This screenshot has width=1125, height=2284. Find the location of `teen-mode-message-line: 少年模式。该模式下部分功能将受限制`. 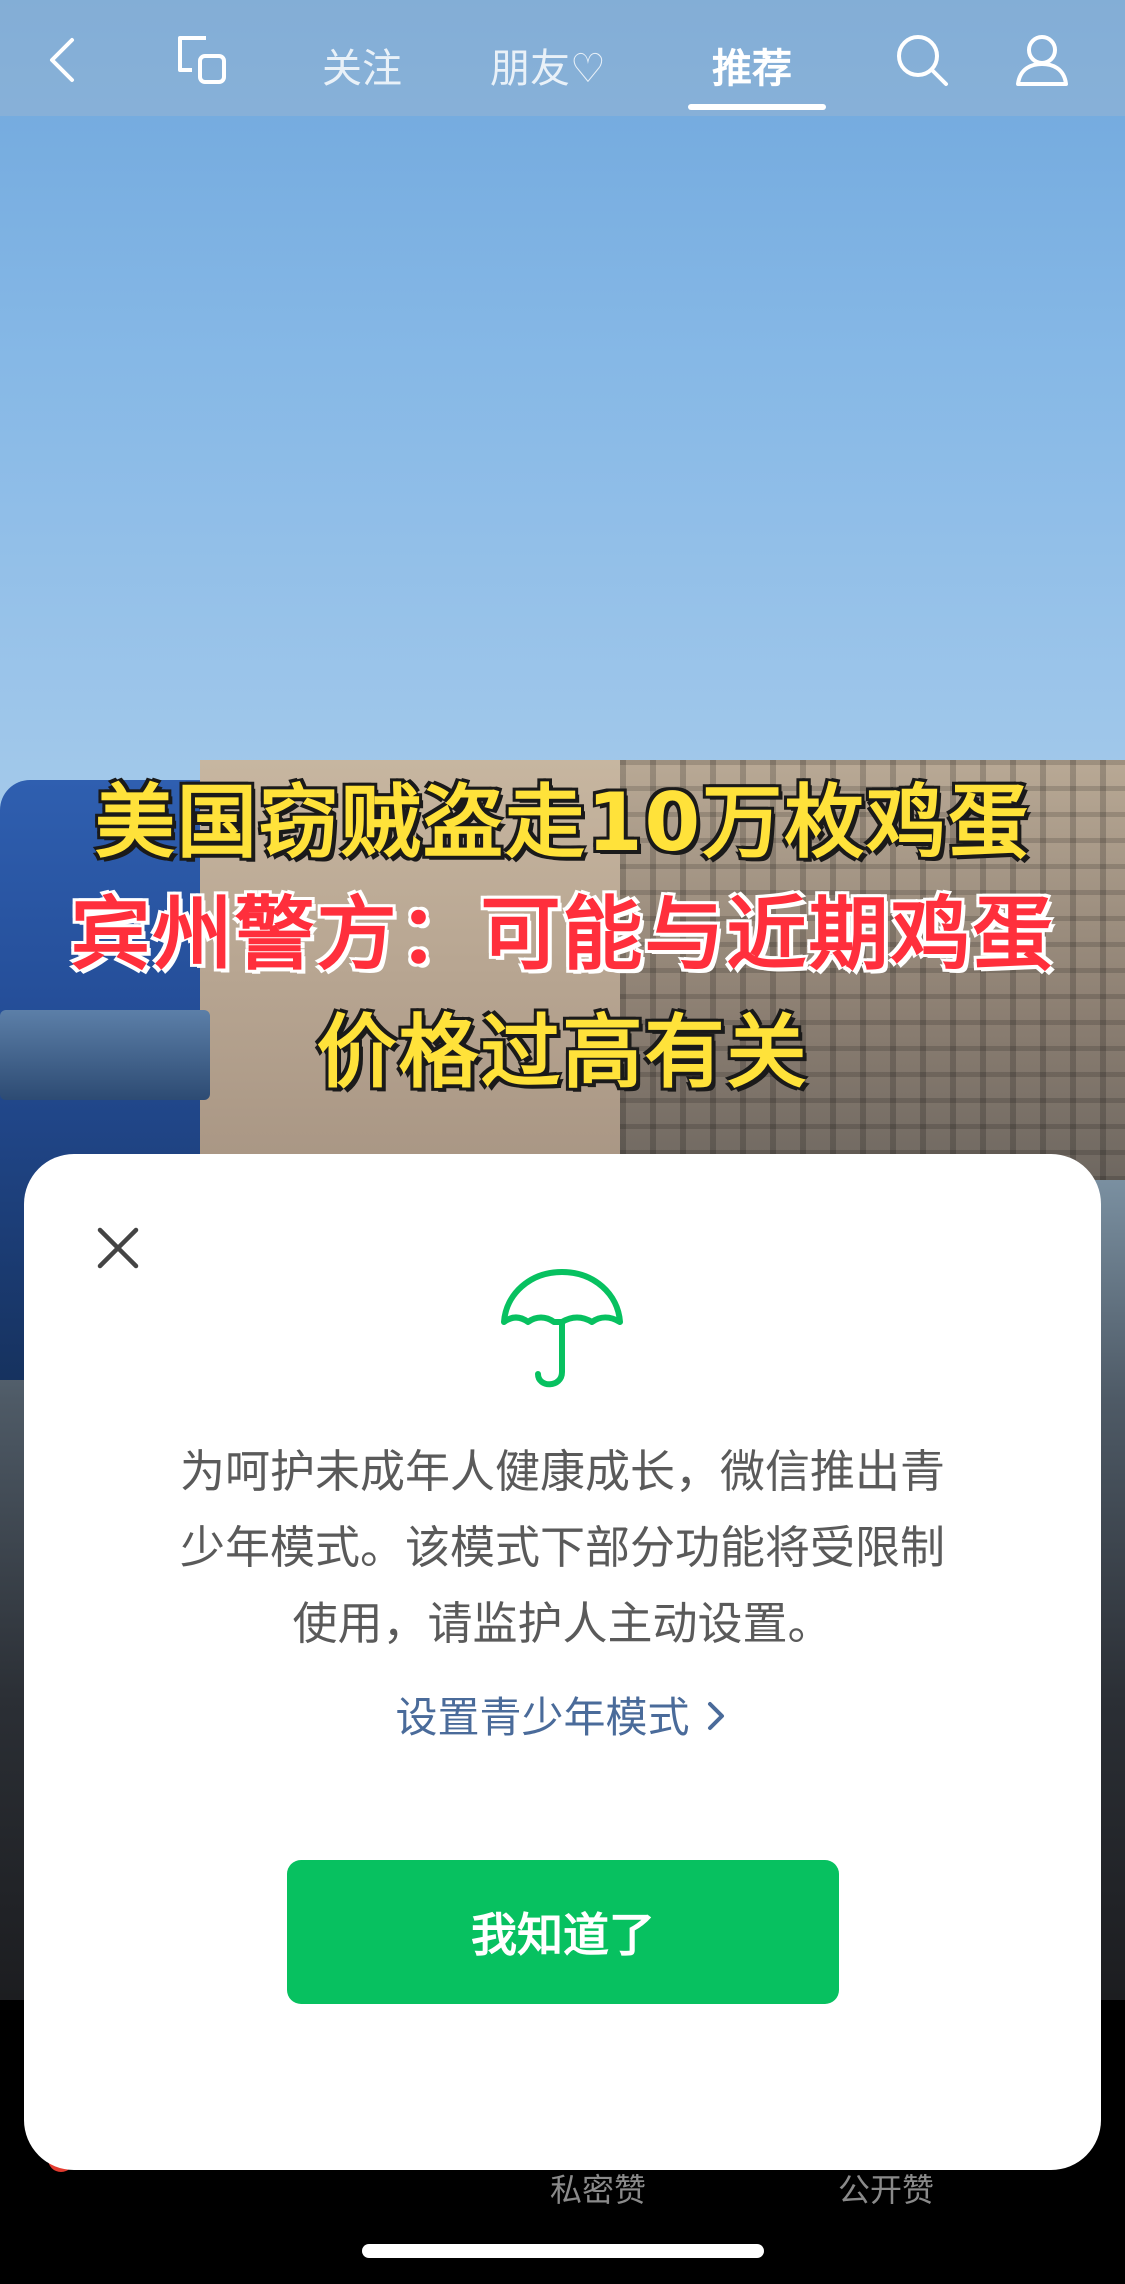

teen-mode-message-line: 少年模式。该模式下部分功能将受限制 is located at coordinates (562, 1547).